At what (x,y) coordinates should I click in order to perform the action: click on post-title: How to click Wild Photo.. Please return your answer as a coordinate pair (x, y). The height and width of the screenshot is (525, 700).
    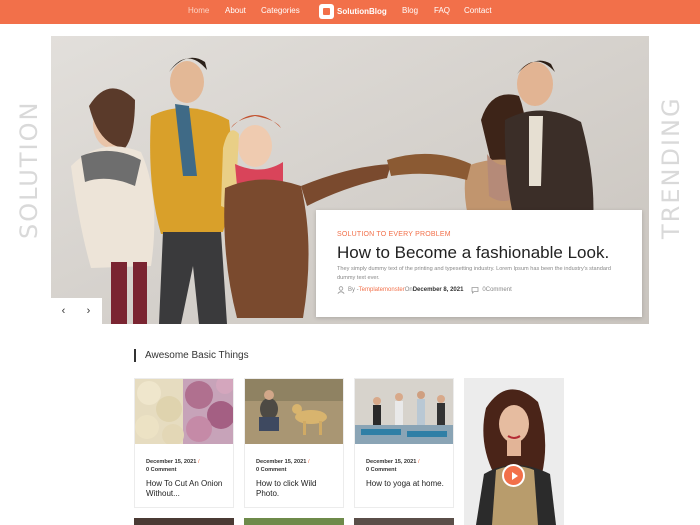
    Looking at the image, I should click on (296, 489).